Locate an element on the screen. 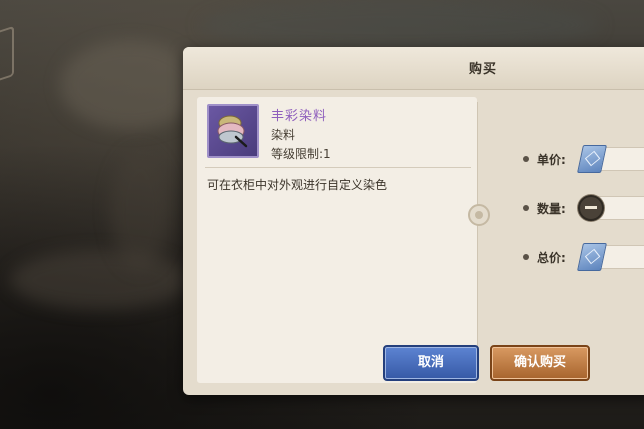 The height and width of the screenshot is (429, 644). minus-icon is located at coordinates (591, 208).